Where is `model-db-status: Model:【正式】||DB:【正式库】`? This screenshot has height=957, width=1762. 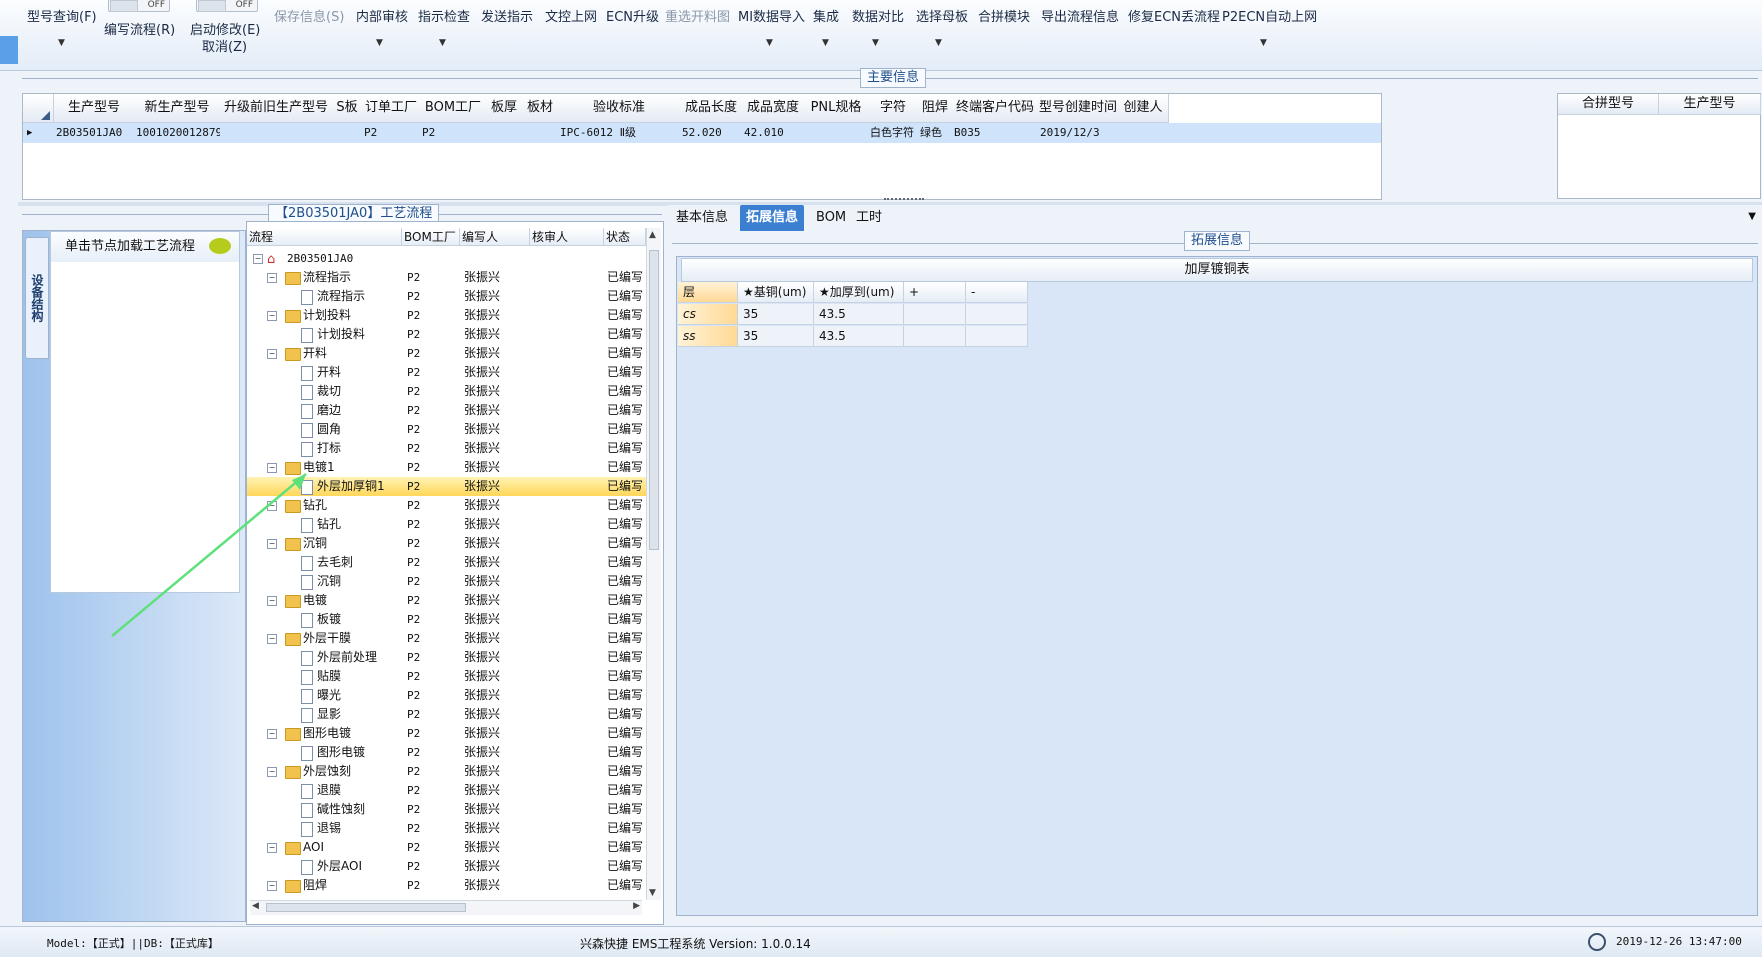 model-db-status: Model:【正式】||DB:【正式库】 is located at coordinates (133, 943).